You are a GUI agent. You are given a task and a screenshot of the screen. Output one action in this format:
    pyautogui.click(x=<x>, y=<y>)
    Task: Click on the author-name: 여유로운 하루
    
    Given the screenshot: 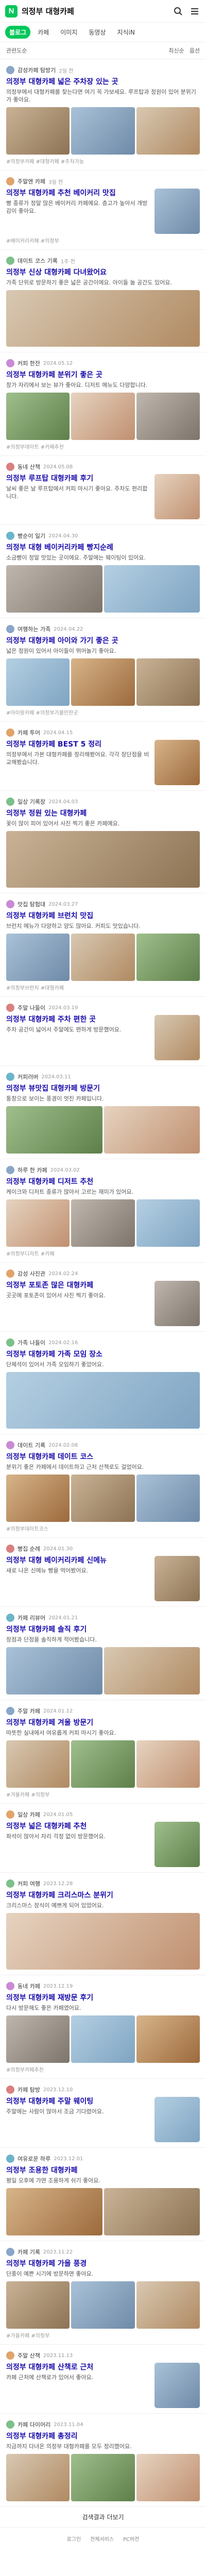 What is the action you would take?
    pyautogui.click(x=34, y=2159)
    